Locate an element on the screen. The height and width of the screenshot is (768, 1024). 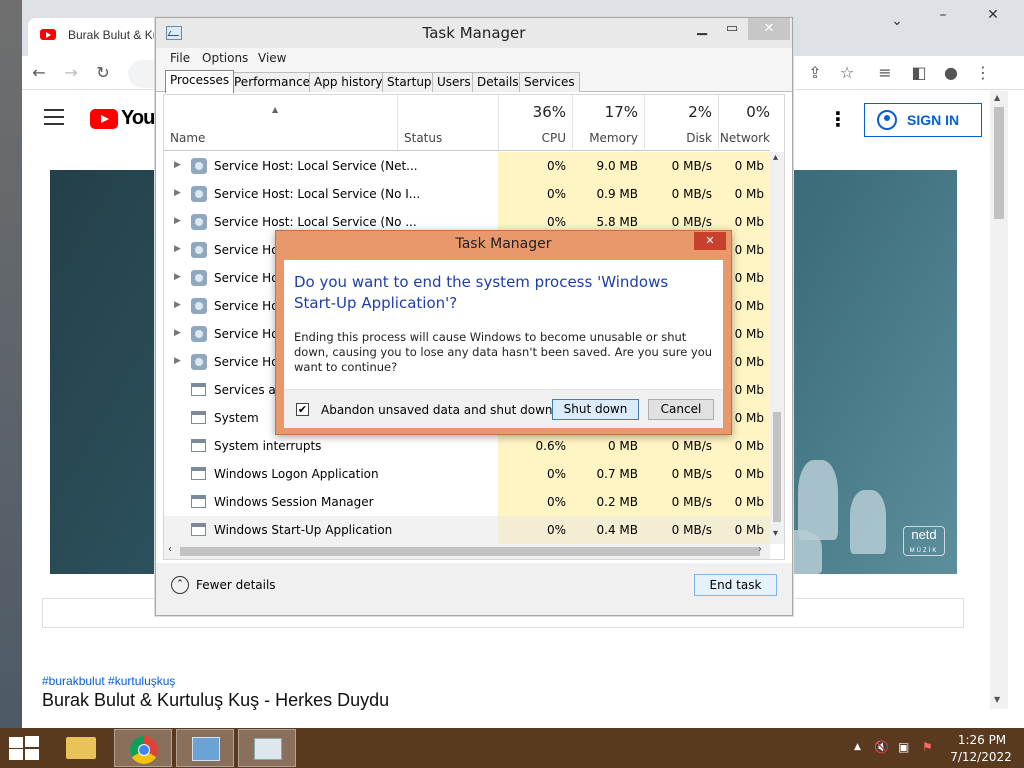
abandon-data-checkbox: ✔ is located at coordinates (302, 409).